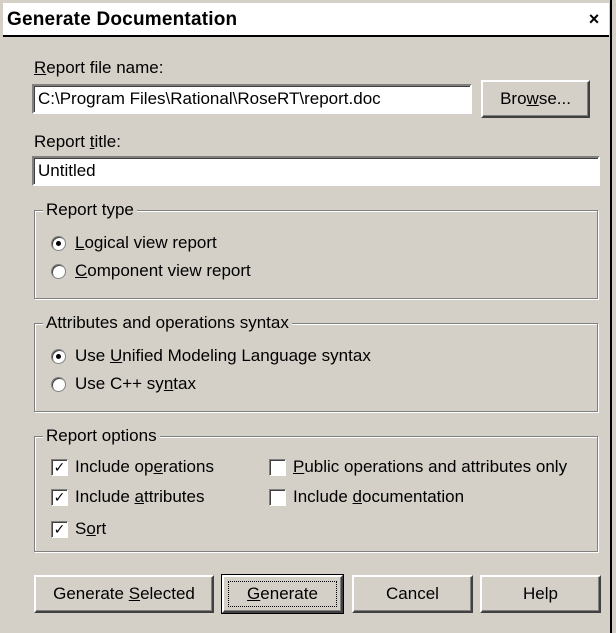 This screenshot has height=633, width=616. I want to click on option-label: Use Unified Modeling Language syntax, so click(223, 355).